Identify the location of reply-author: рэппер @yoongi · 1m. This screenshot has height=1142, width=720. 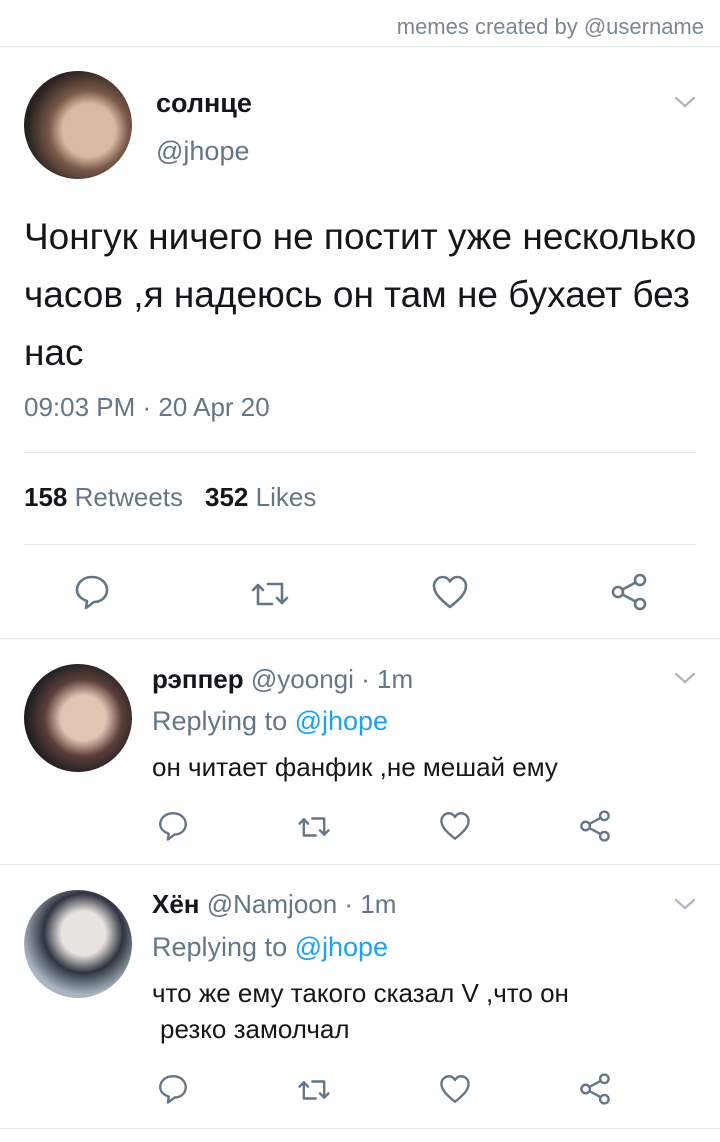
(282, 679).